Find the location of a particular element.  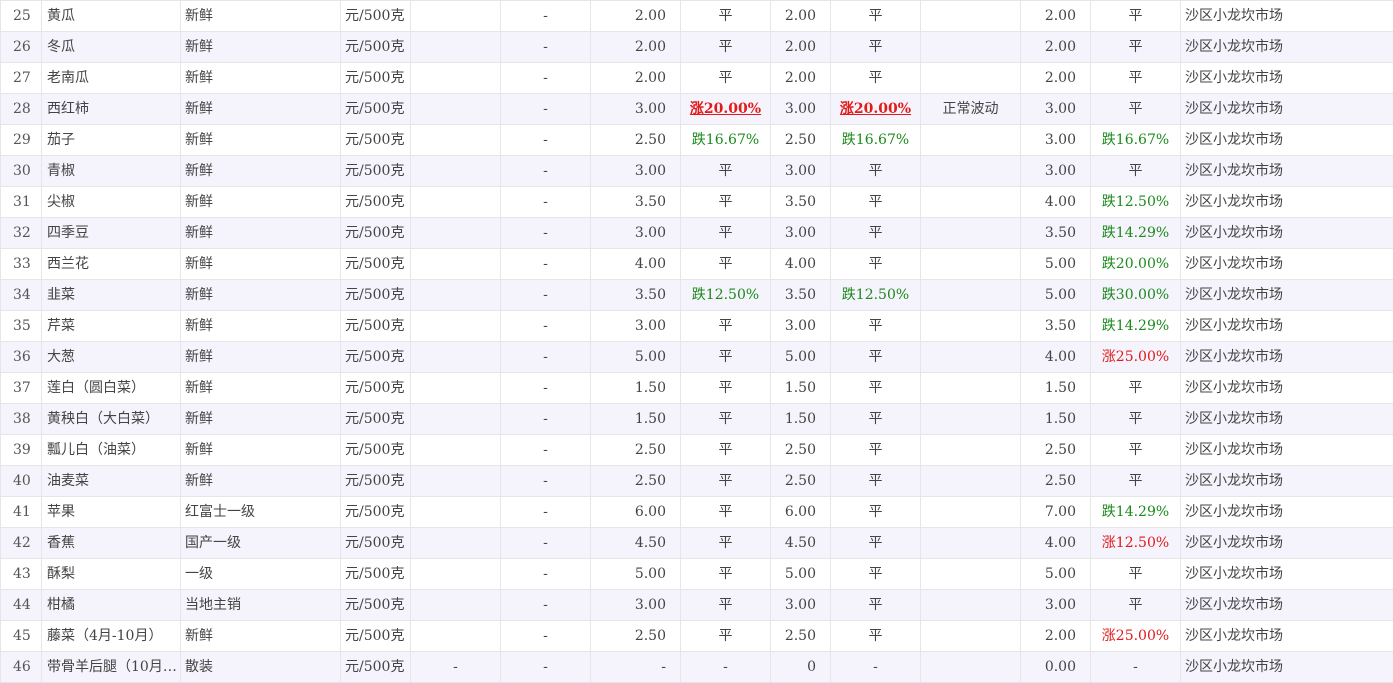

price-today: 5.00 is located at coordinates (636, 574).